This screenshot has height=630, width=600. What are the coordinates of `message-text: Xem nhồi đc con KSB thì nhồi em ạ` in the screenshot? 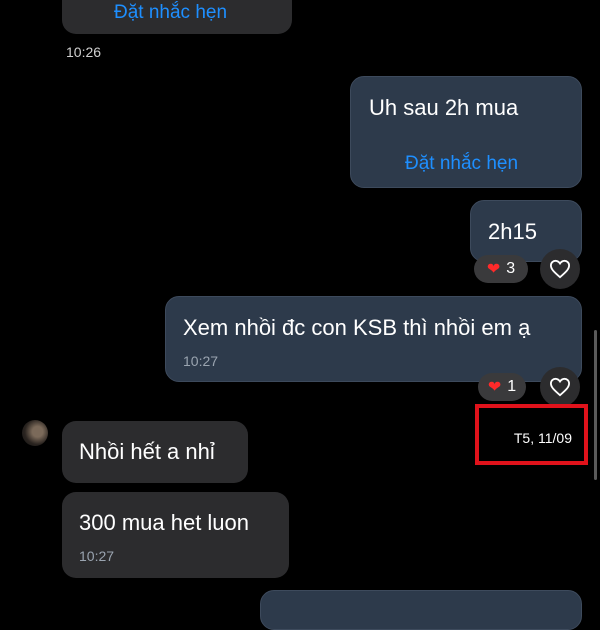 It's located at (357, 327).